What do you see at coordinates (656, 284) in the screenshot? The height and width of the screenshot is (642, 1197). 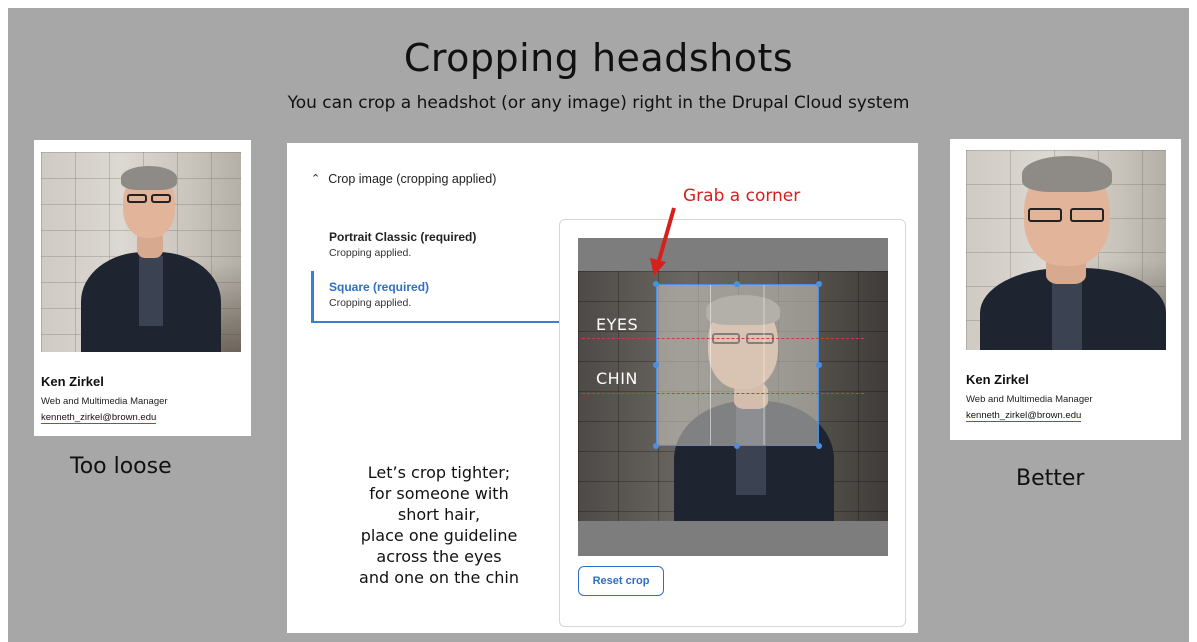 I see `crop-handle-top-left` at bounding box center [656, 284].